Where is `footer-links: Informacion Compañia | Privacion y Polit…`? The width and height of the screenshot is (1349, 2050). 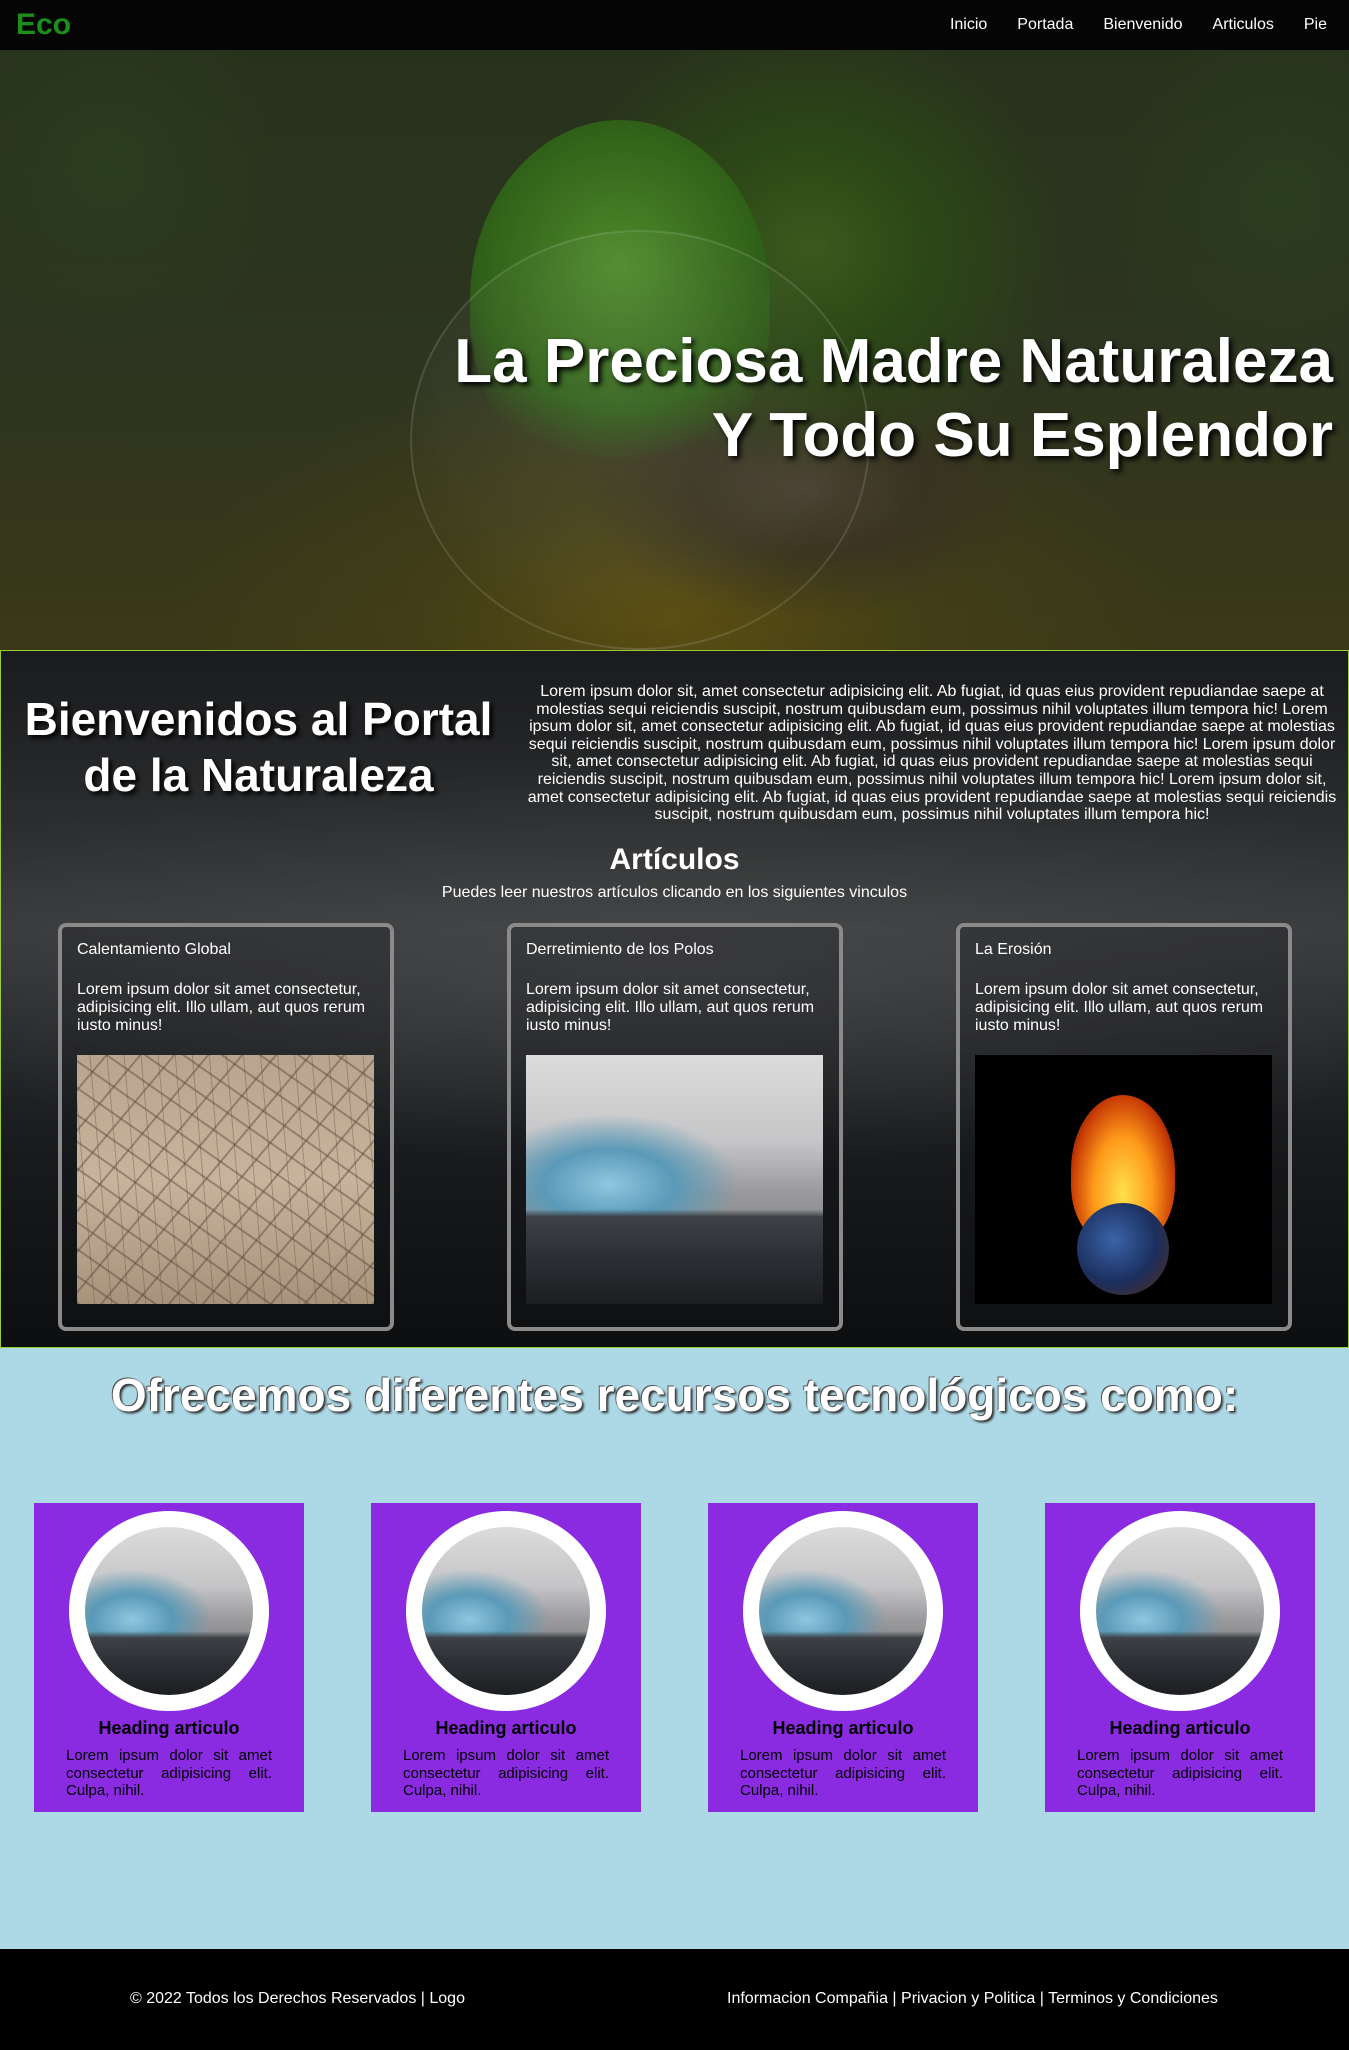 footer-links: Informacion Compañia | Privacion y Polit… is located at coordinates (972, 1999).